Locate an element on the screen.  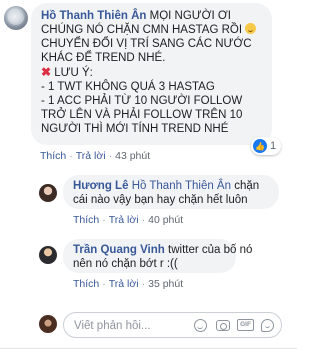
comment-actions: Thích · Trả lời · 43 phút is located at coordinates (95, 156).